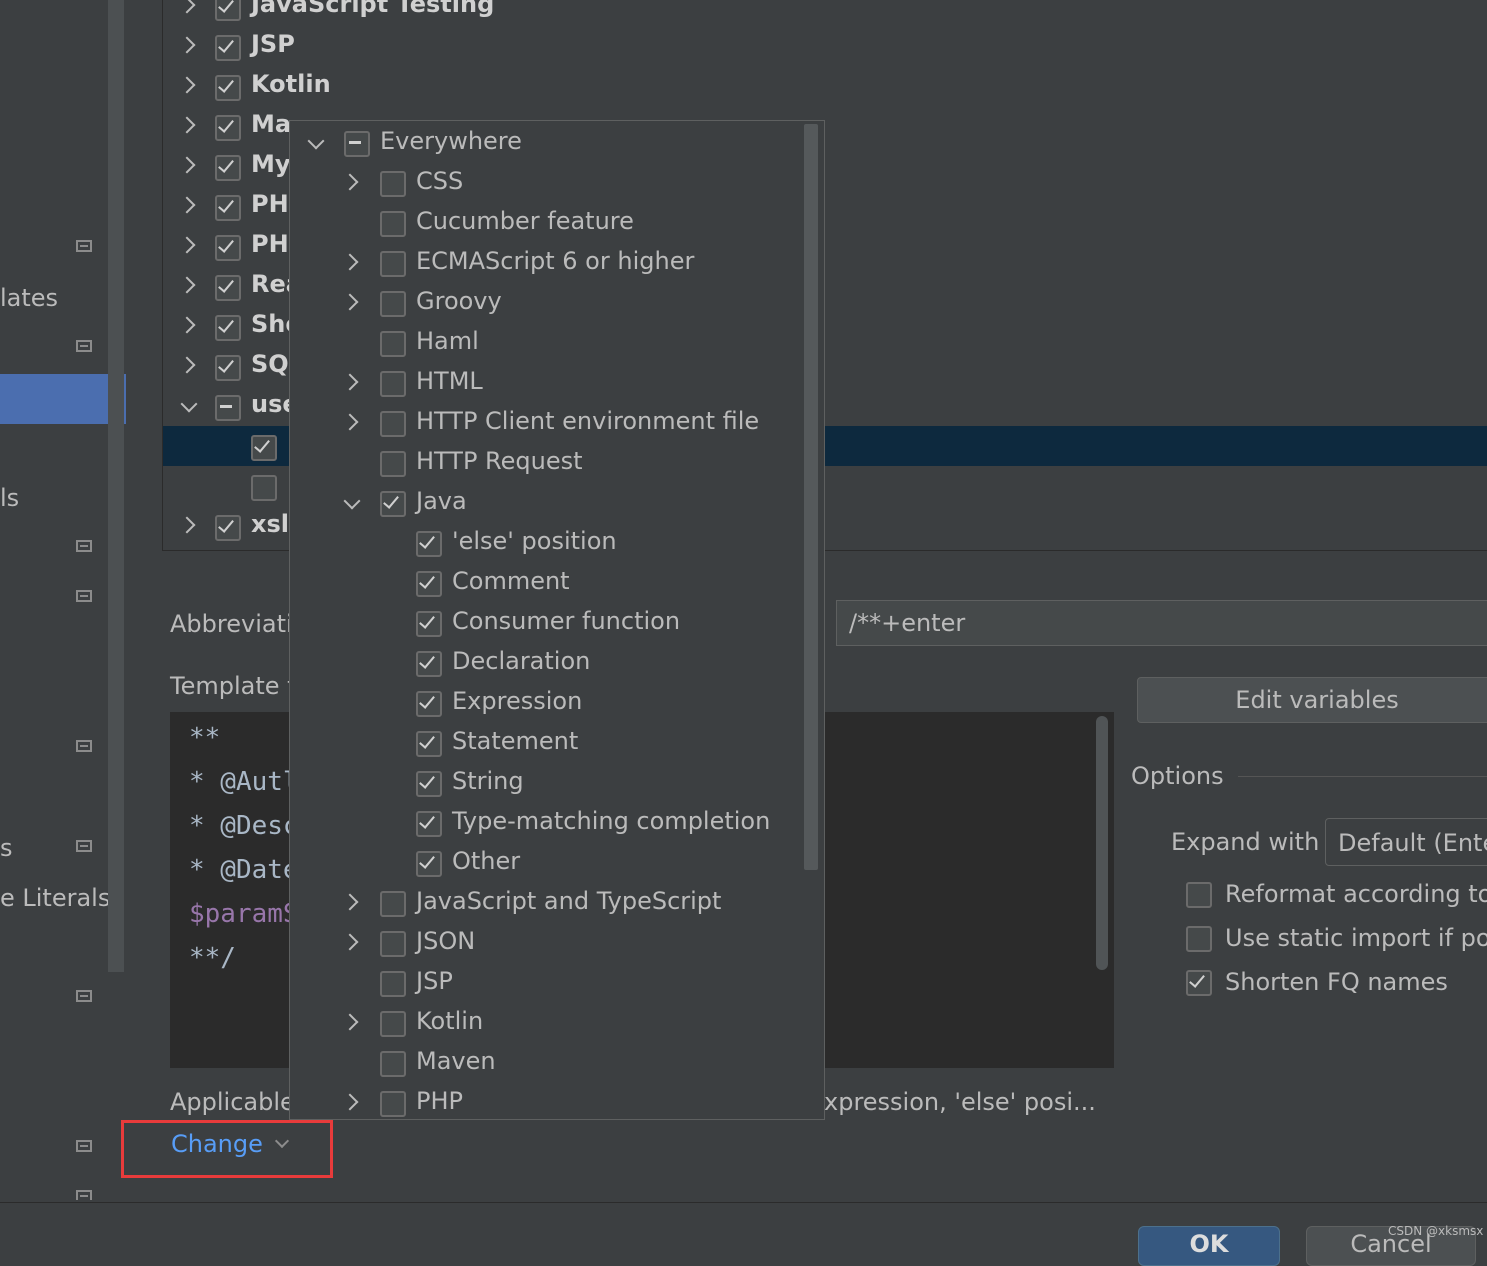 The image size is (1487, 1266). What do you see at coordinates (545, 623) in the screenshot?
I see `context-item: Consumer function` at bounding box center [545, 623].